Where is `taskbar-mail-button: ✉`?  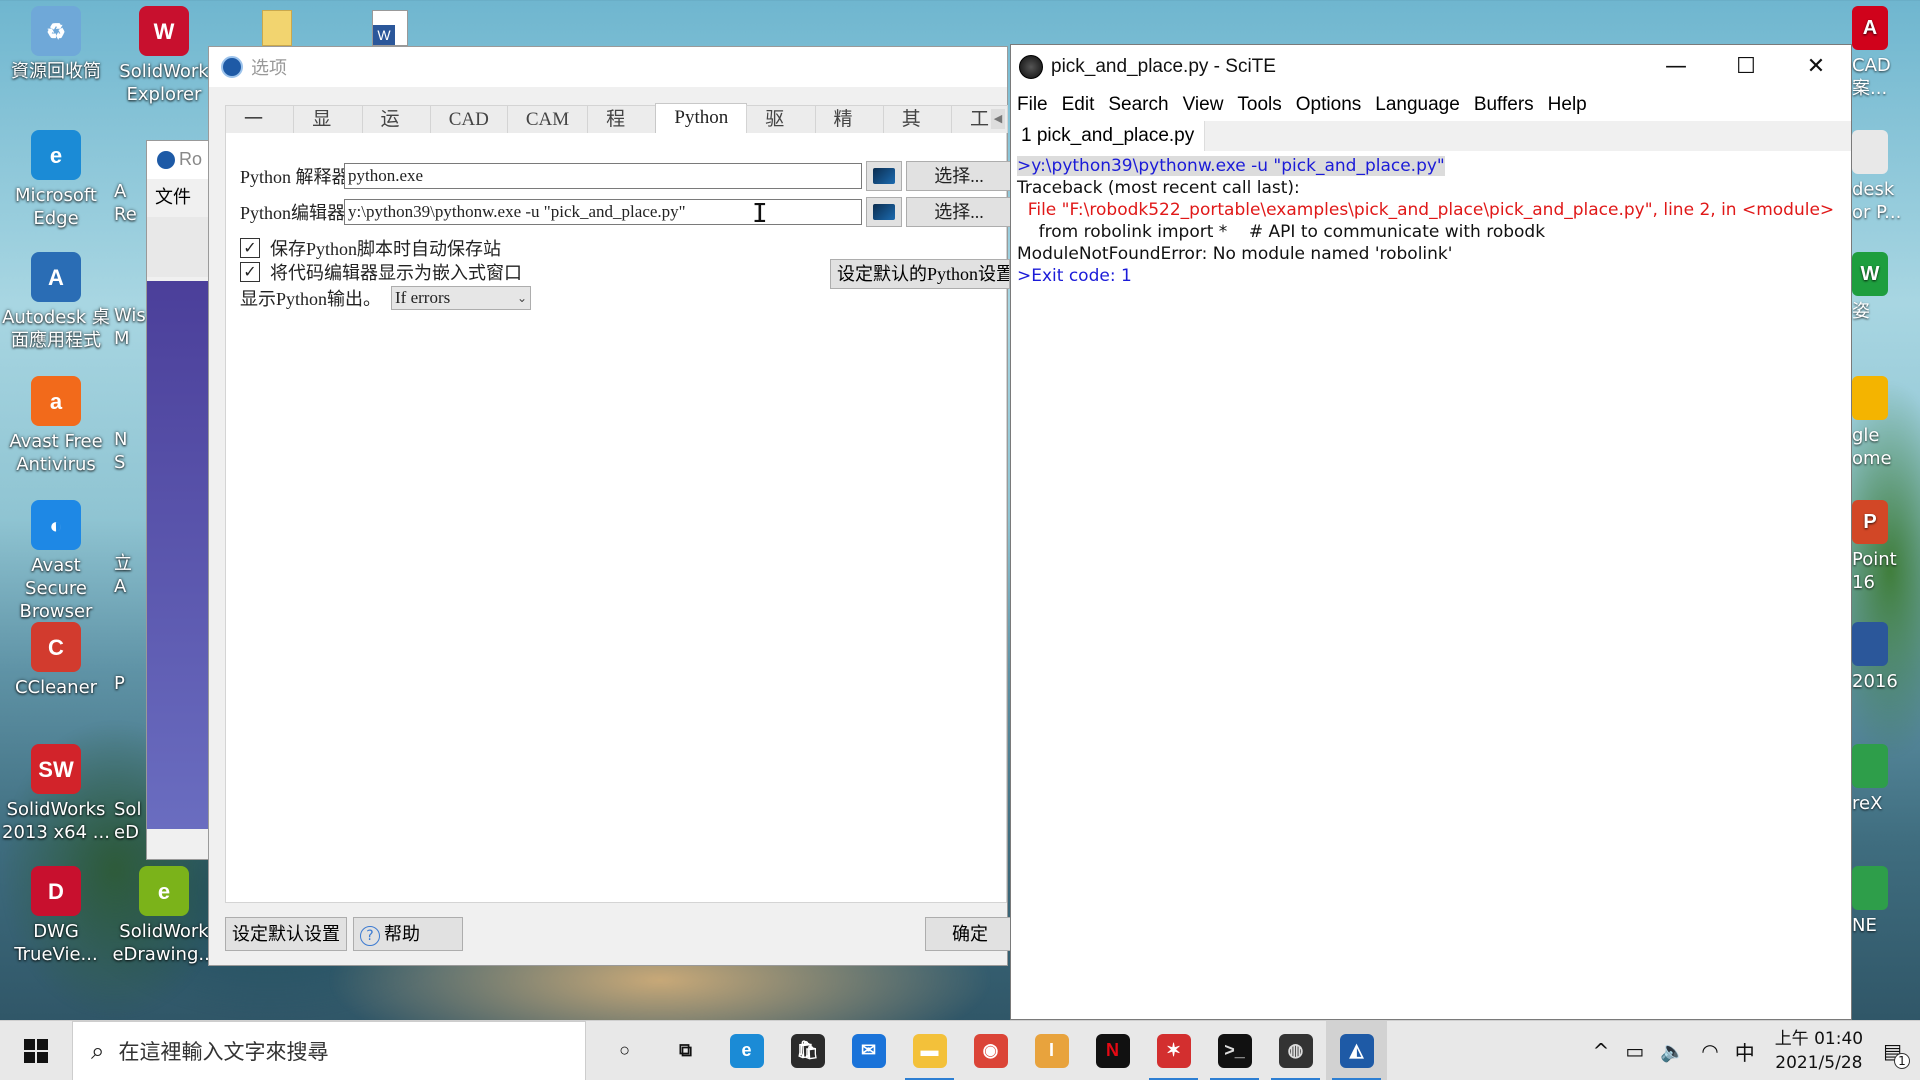
taskbar-mail-button: ✉ is located at coordinates (868, 1050).